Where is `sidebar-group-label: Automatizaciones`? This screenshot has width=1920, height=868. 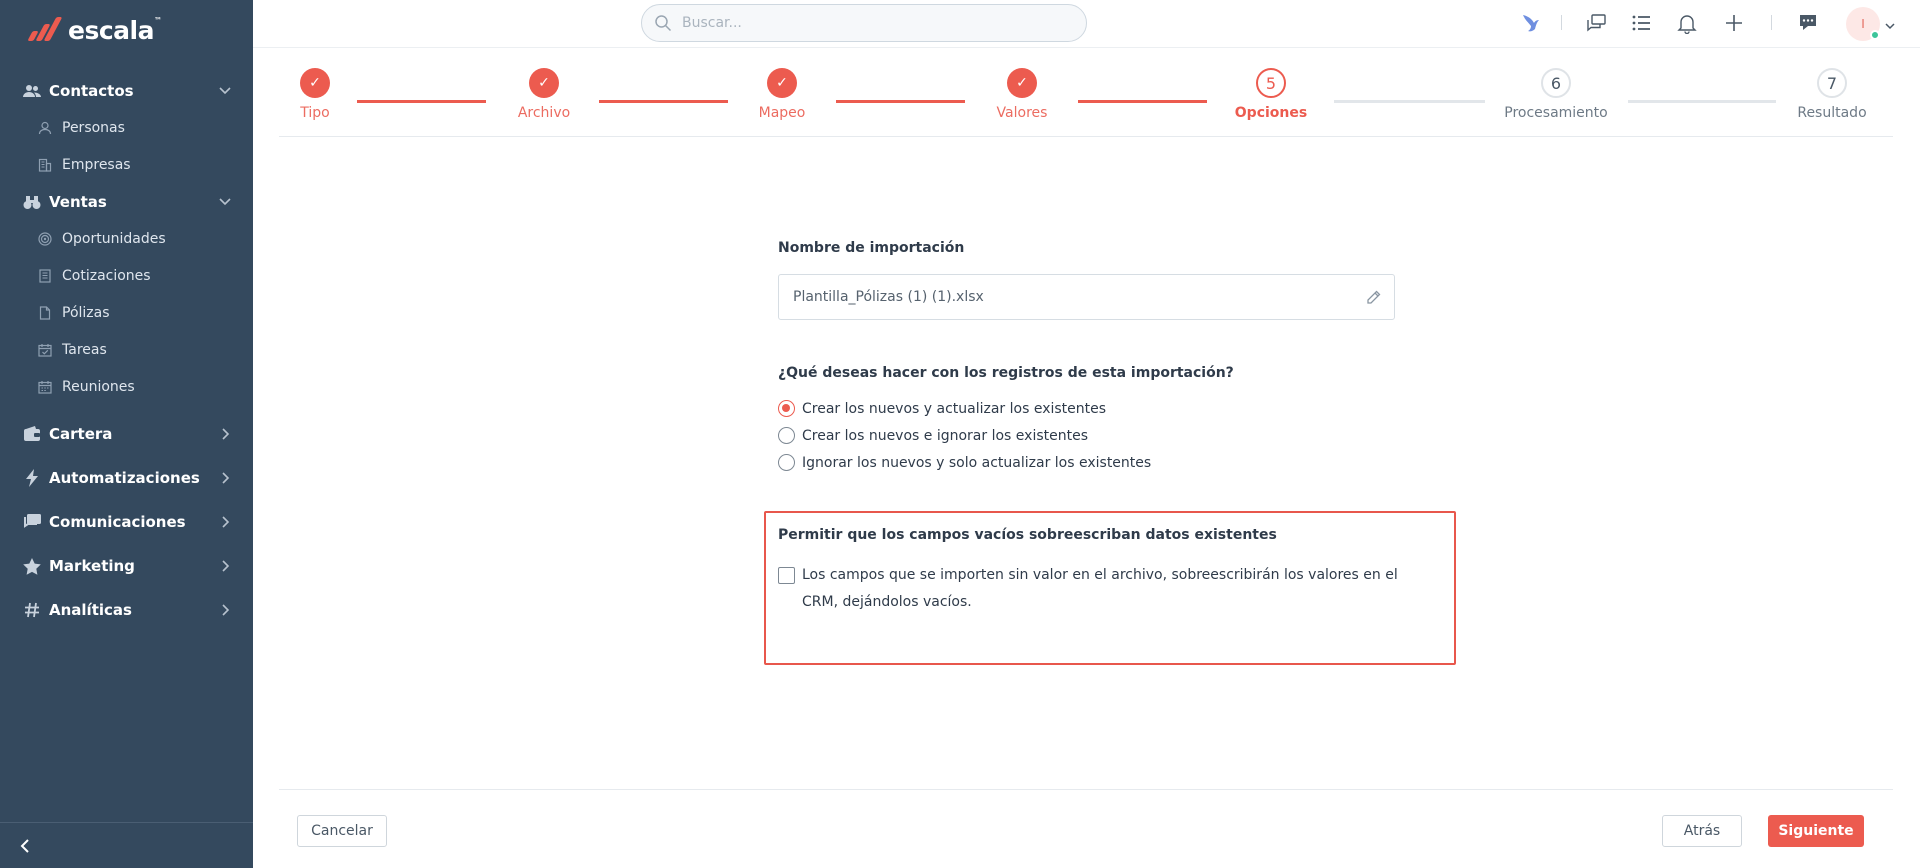
sidebar-group-label: Automatizaciones is located at coordinates (124, 478).